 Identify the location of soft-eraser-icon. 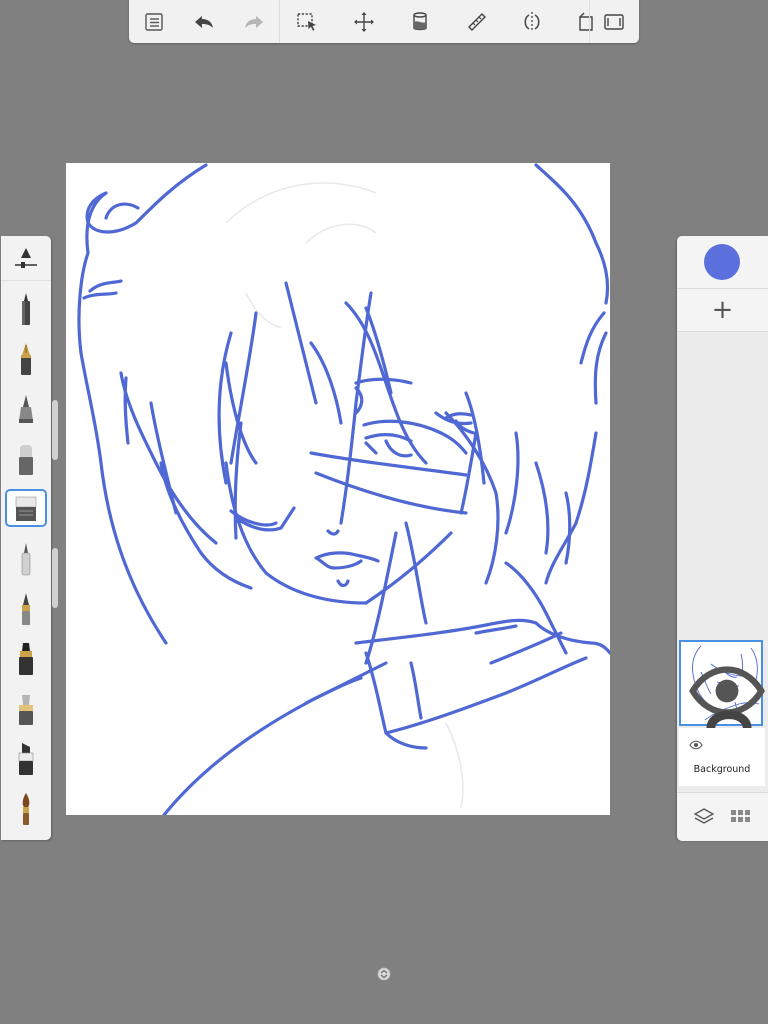
(26, 460).